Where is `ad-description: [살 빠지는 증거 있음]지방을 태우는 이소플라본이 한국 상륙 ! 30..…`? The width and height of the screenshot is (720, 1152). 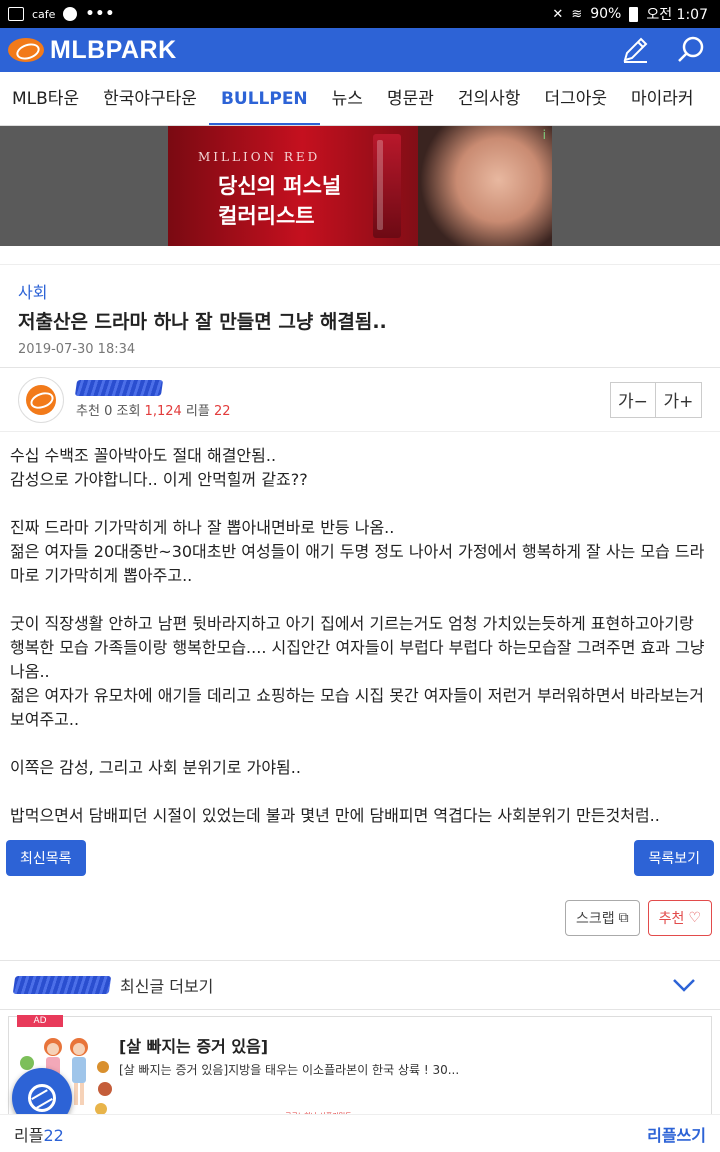
ad-description: [살 빠지는 증거 있음]지방을 태우는 이소플라본이 한국 상륙 ! 30..… is located at coordinates (289, 1070).